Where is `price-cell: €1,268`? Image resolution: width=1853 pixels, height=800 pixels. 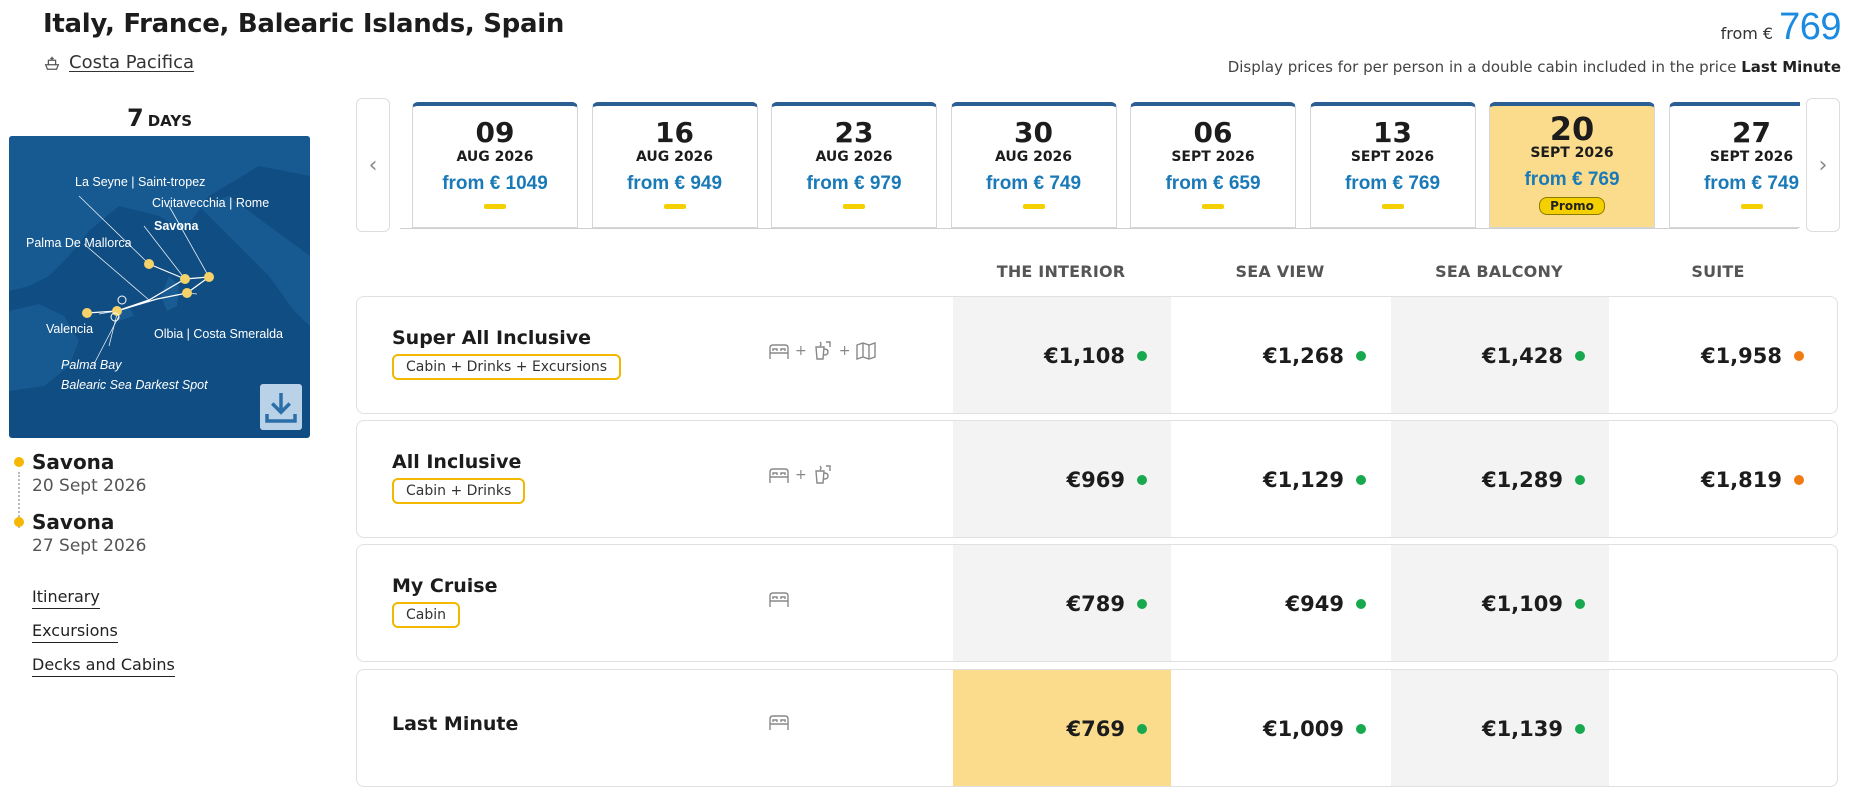
price-cell: €1,268 is located at coordinates (1281, 355).